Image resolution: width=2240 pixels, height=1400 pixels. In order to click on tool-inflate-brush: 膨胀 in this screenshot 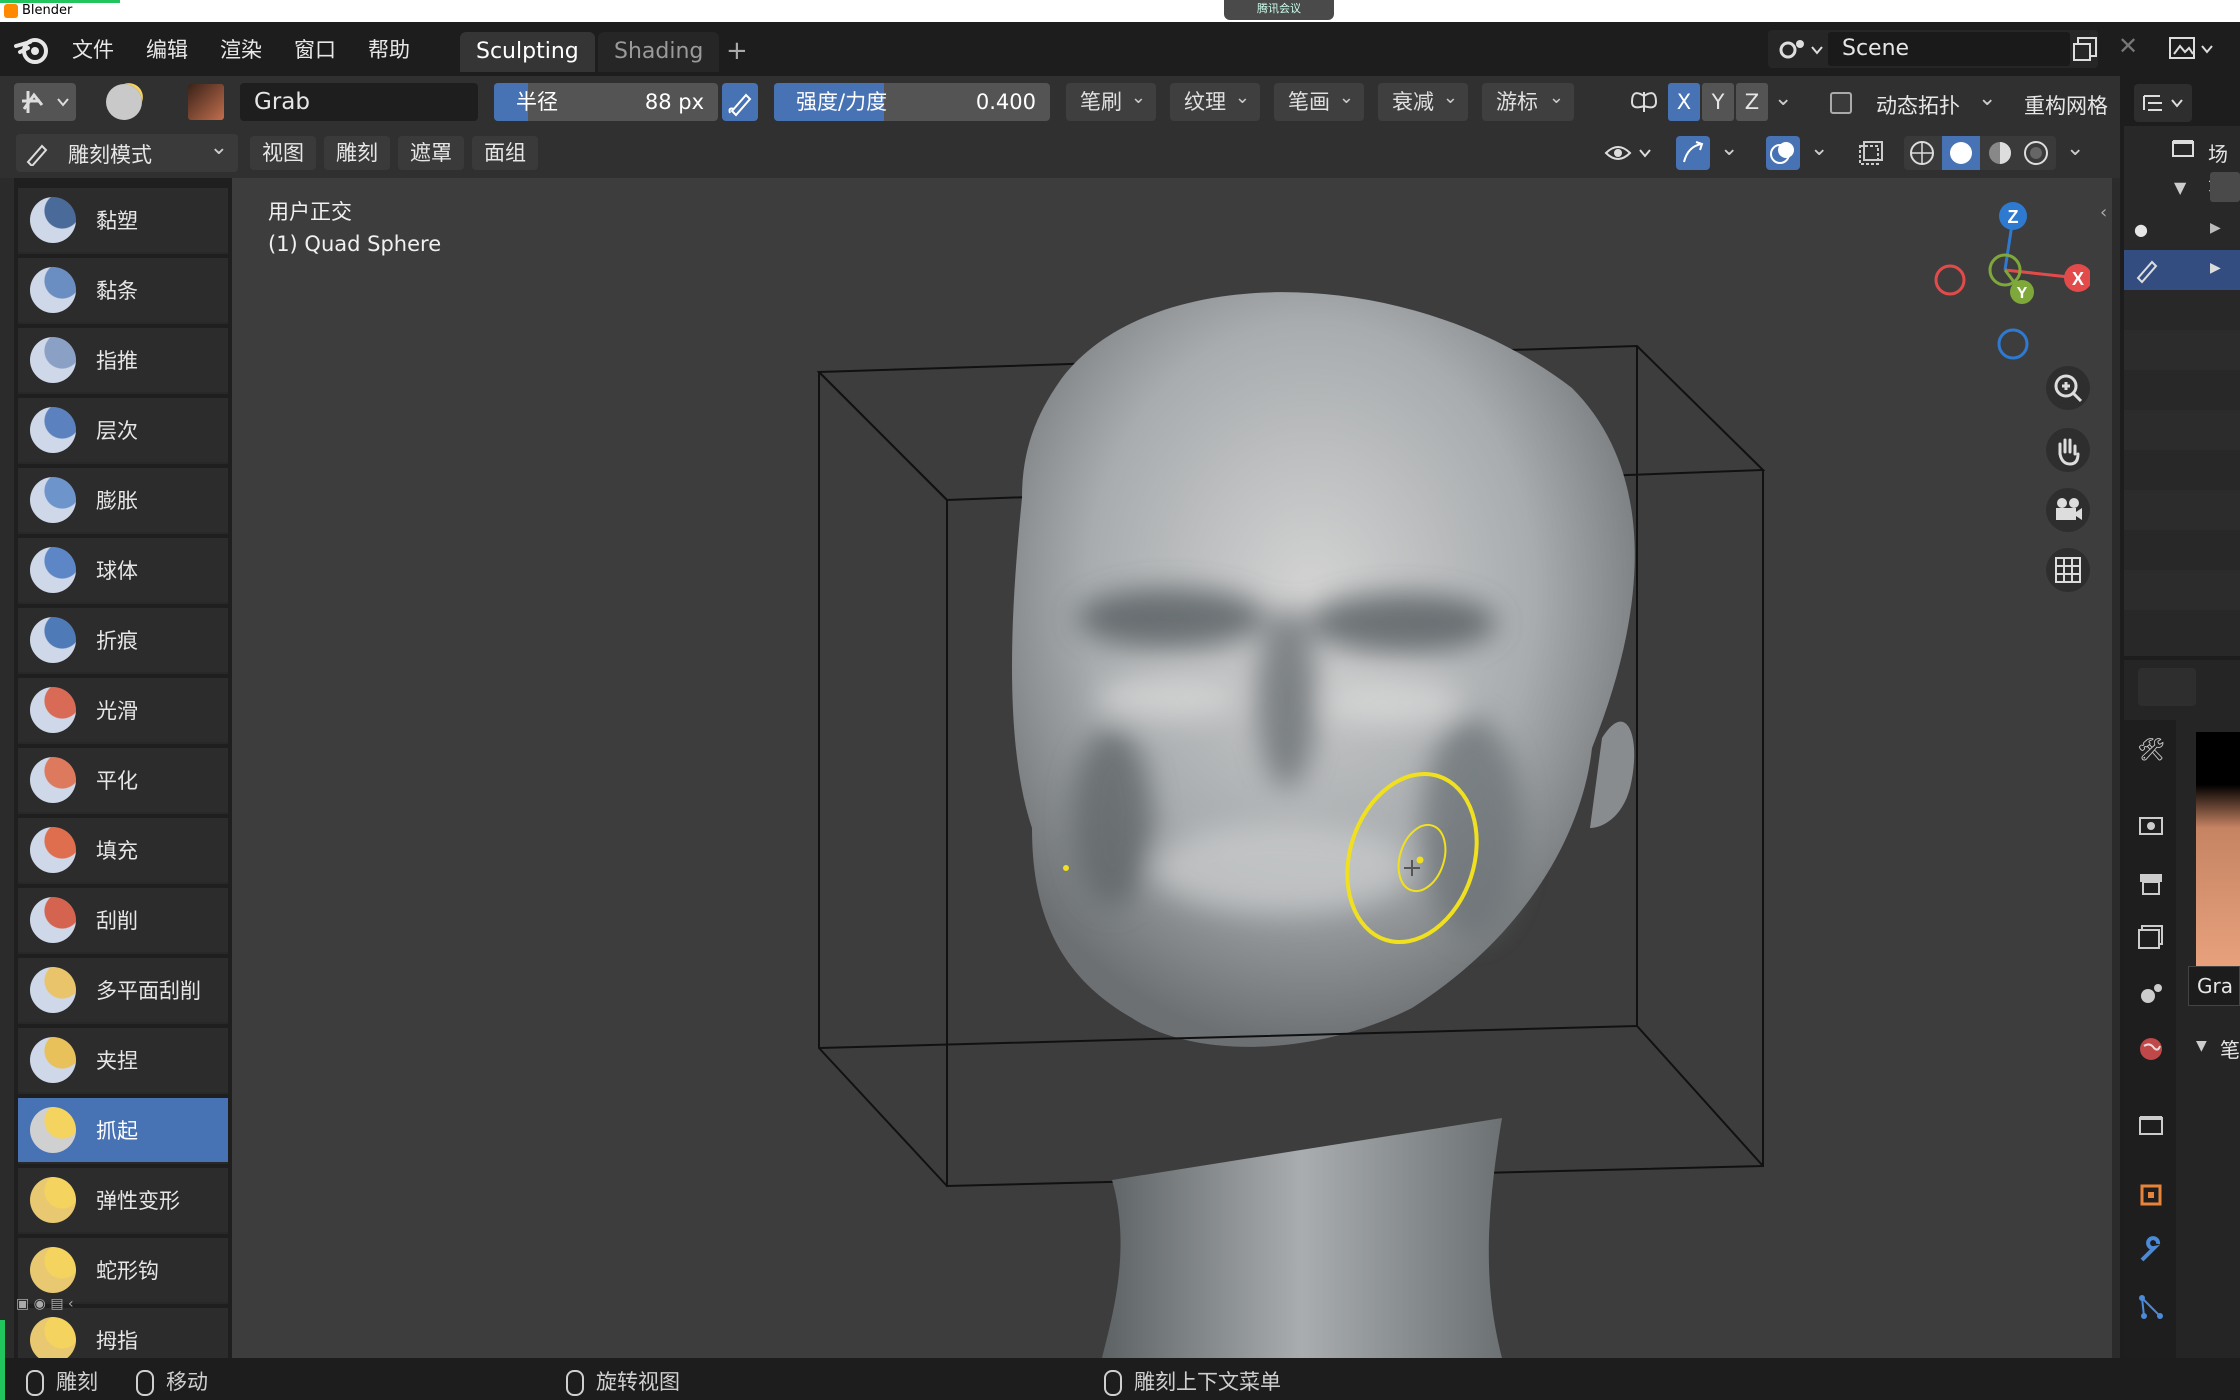, I will do `click(123, 501)`.